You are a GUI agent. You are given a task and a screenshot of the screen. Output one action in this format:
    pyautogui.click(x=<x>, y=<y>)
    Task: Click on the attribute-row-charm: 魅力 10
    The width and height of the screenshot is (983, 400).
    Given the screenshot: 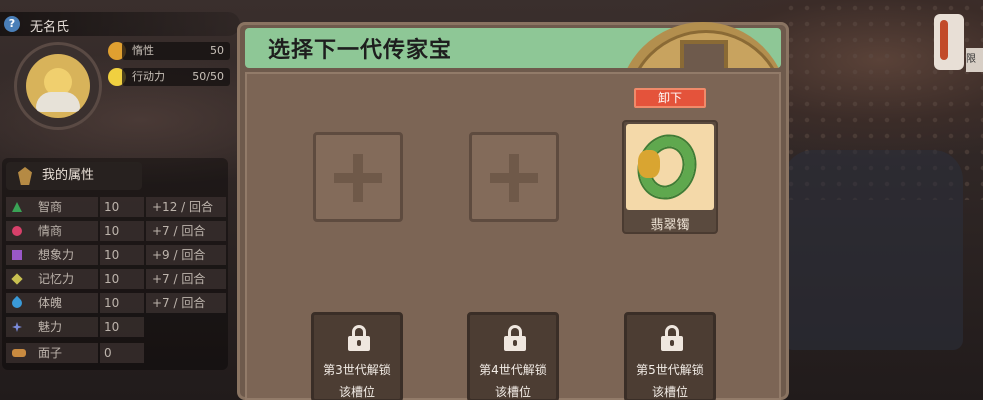 What is the action you would take?
    pyautogui.click(x=116, y=327)
    